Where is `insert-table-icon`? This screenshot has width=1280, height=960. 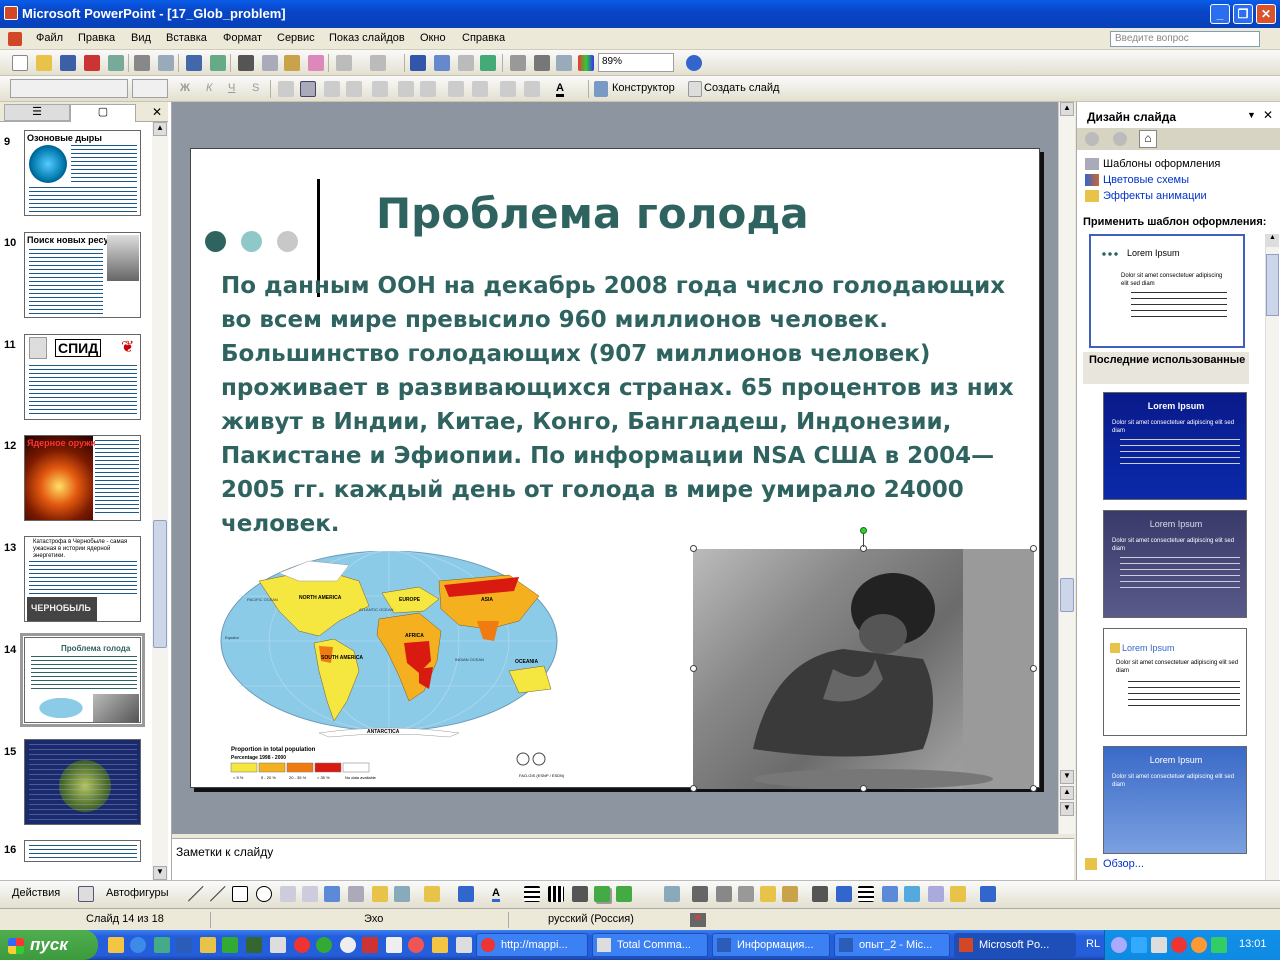 insert-table-icon is located at coordinates (442, 63).